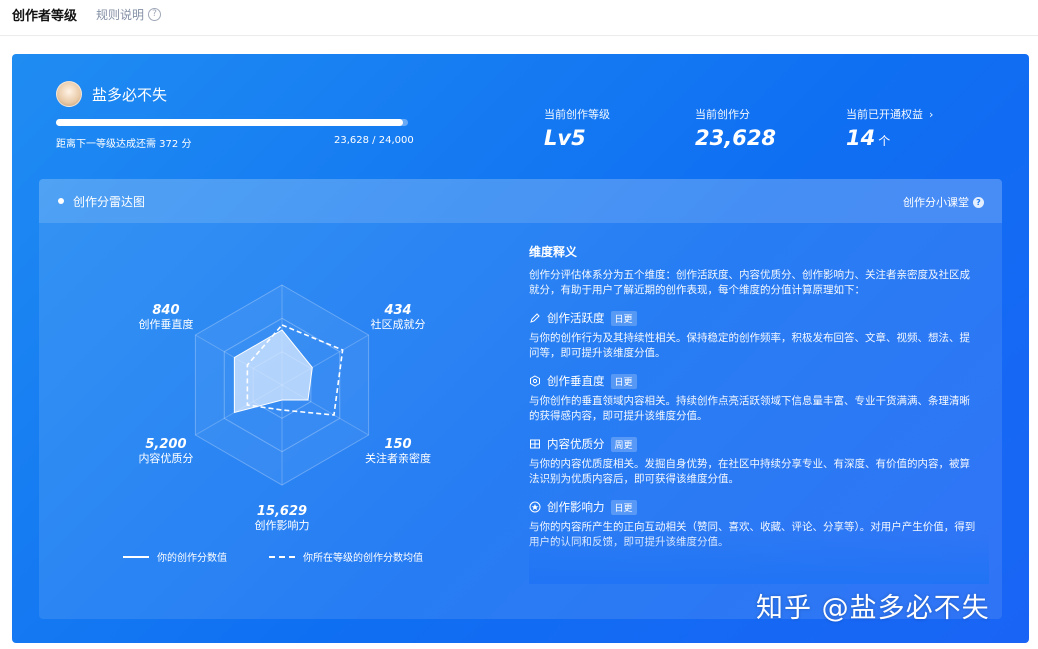  I want to click on legend-user: 你的创作分数值, so click(175, 556).